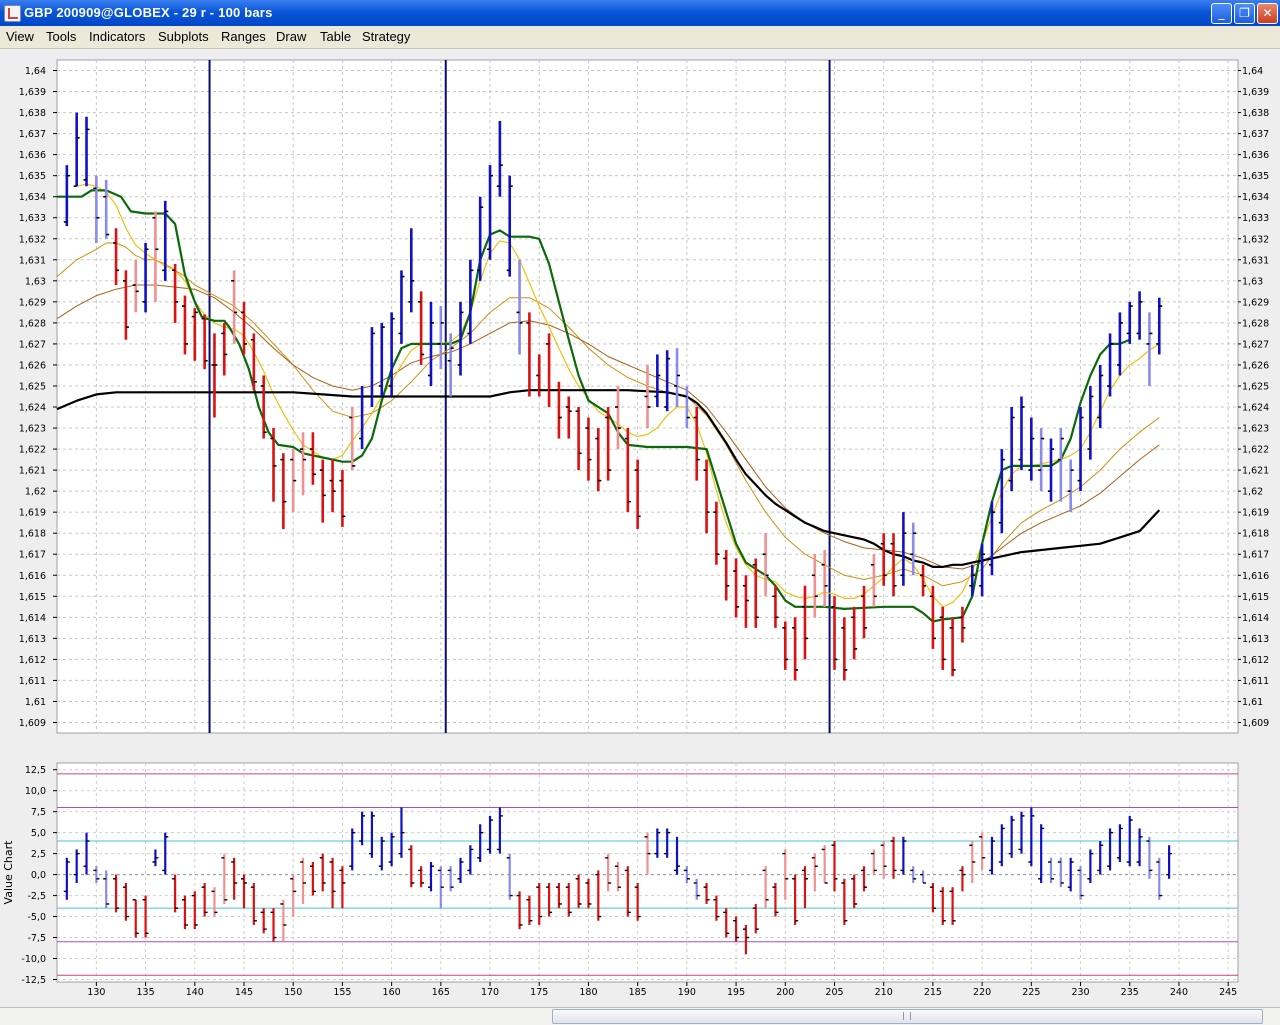 Image resolution: width=1280 pixels, height=1025 pixels. I want to click on sub-y-tick-label: -10,0, so click(33, 959).